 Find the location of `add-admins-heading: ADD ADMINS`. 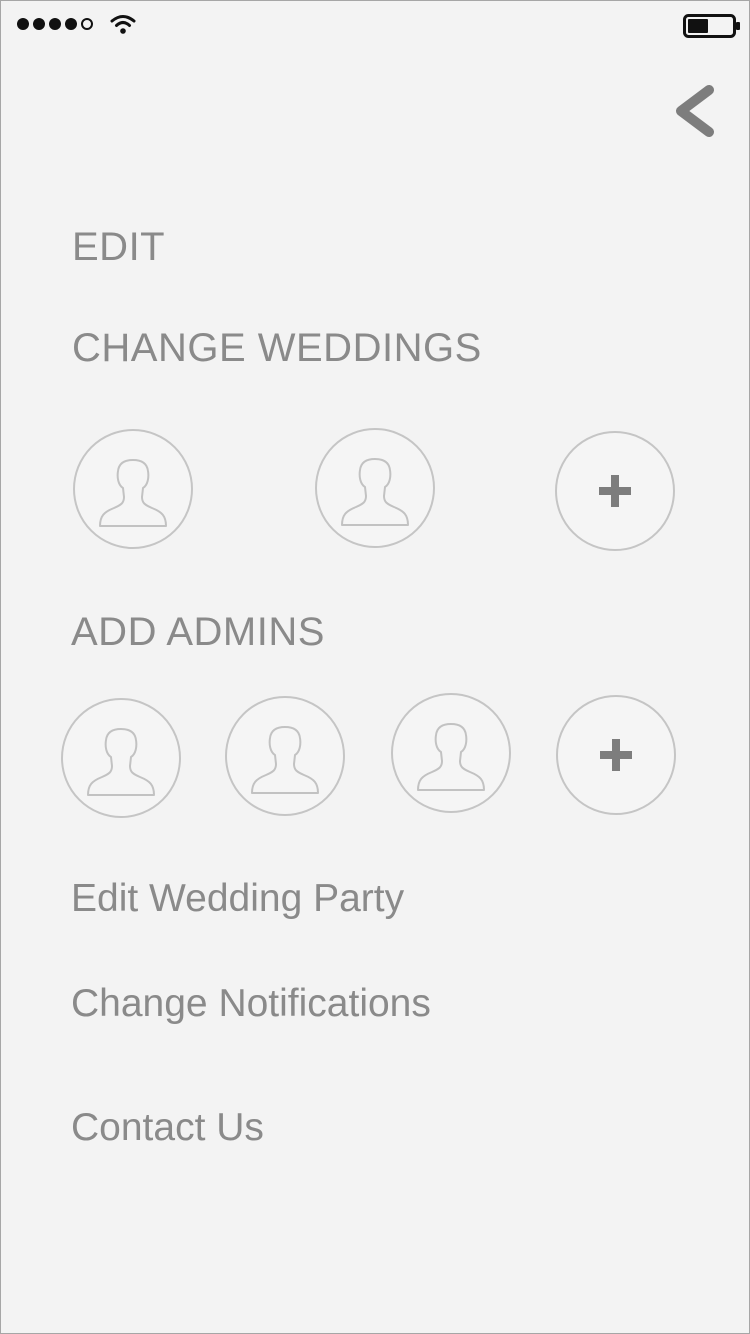

add-admins-heading: ADD ADMINS is located at coordinates (198, 632).